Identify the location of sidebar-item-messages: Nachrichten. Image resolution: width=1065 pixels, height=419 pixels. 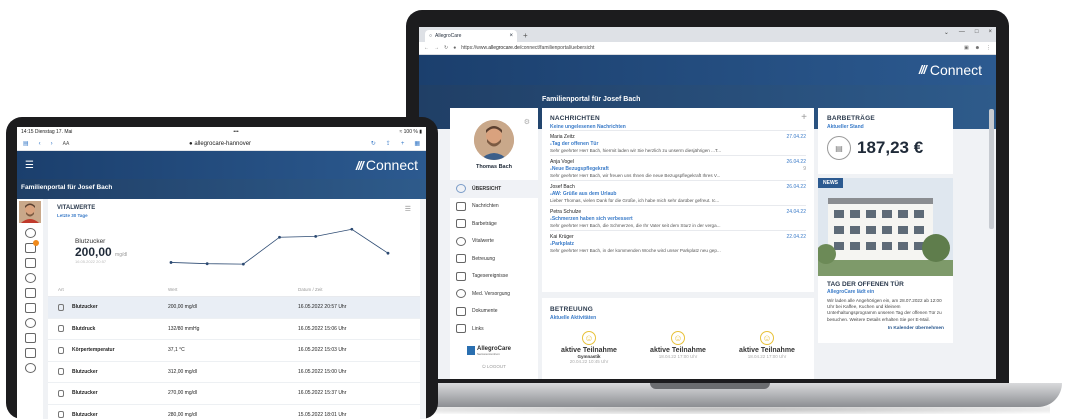
(494, 207).